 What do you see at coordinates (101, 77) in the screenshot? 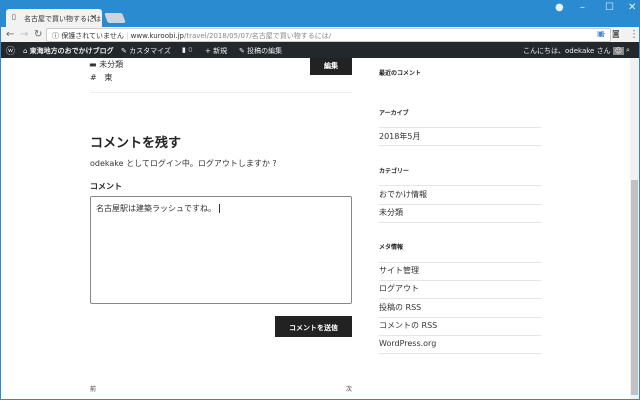
I see `post-tag: # 東` at bounding box center [101, 77].